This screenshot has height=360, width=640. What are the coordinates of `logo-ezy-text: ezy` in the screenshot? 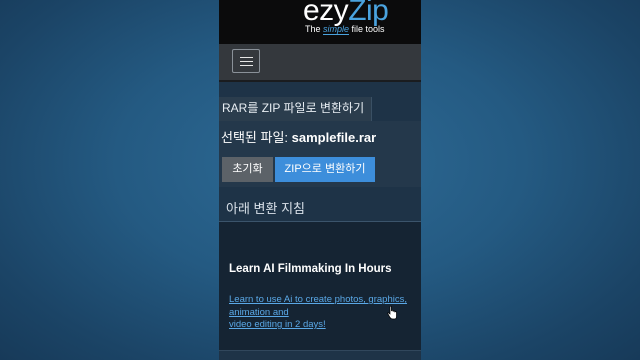 It's located at (326, 13).